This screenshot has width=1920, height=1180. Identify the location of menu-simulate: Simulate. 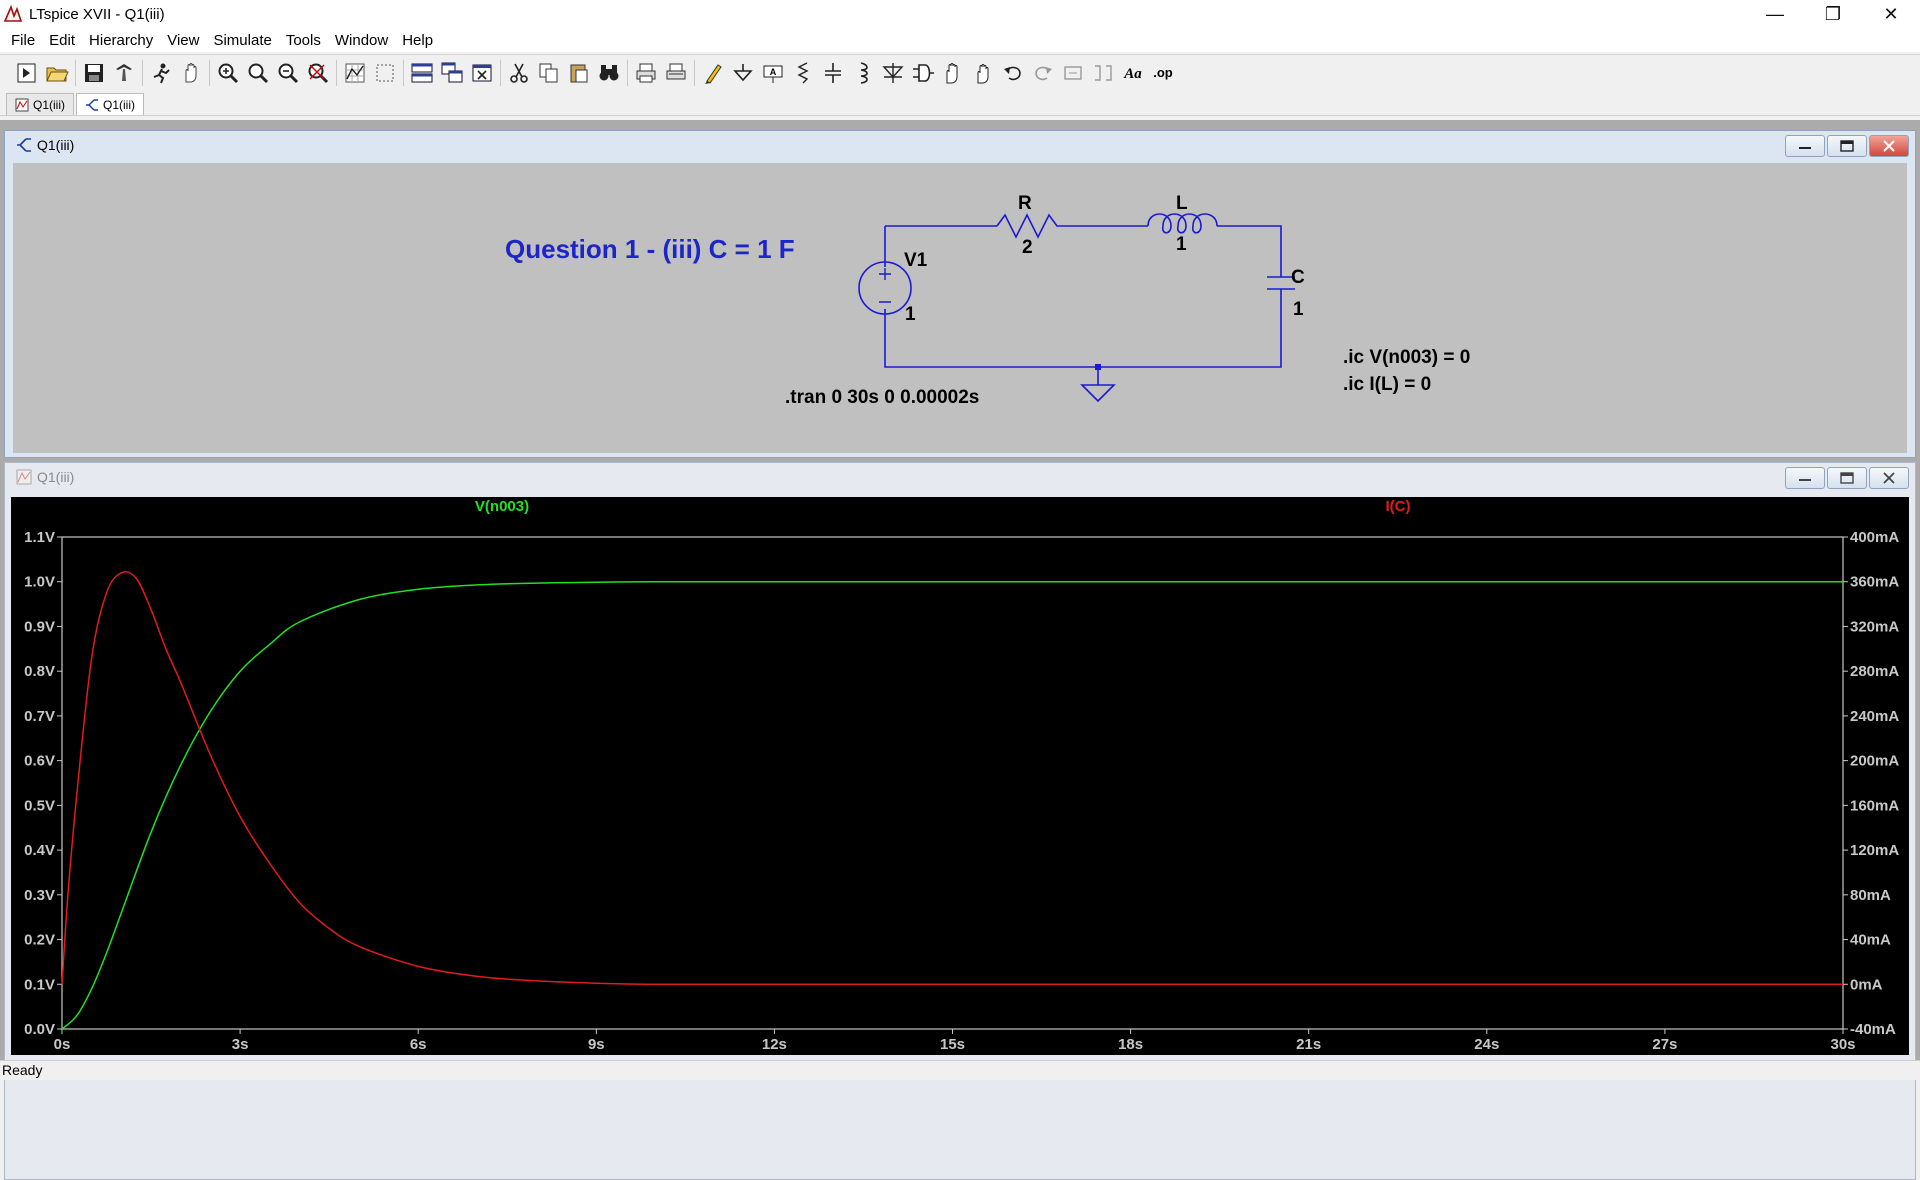
(242, 40).